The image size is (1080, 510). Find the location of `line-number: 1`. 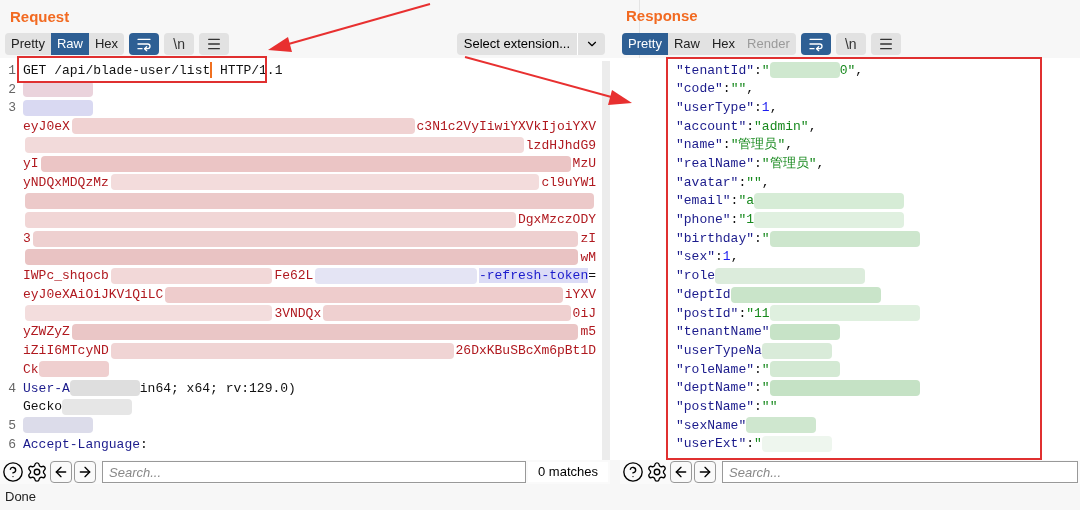

line-number: 1 is located at coordinates (12, 70).